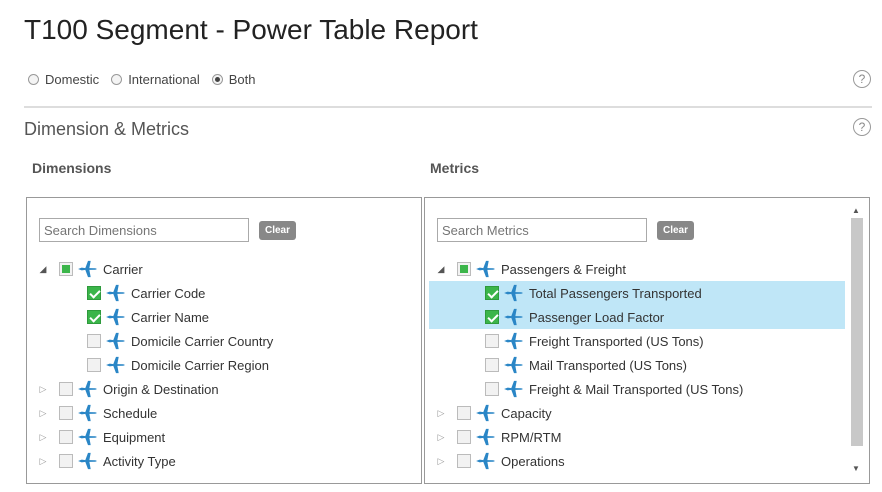 This screenshot has height=492, width=882. What do you see at coordinates (226, 293) in the screenshot?
I see `tree-node: Carrier Code` at bounding box center [226, 293].